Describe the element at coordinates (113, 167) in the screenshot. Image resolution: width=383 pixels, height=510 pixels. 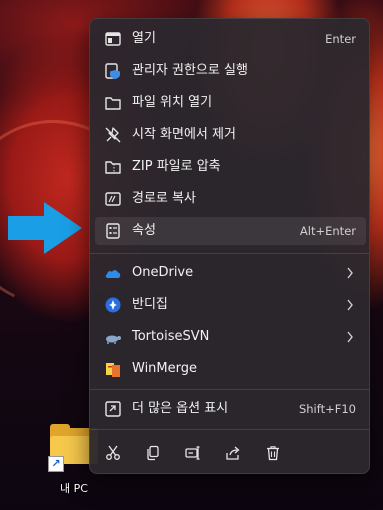
I see `zip-folder-icon` at that location.